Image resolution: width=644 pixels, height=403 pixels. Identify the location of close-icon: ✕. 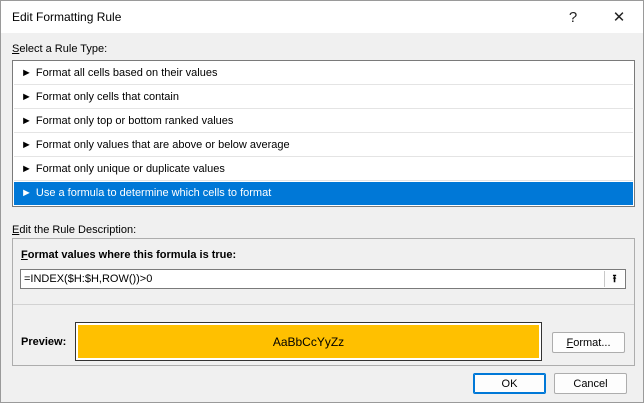
(619, 17).